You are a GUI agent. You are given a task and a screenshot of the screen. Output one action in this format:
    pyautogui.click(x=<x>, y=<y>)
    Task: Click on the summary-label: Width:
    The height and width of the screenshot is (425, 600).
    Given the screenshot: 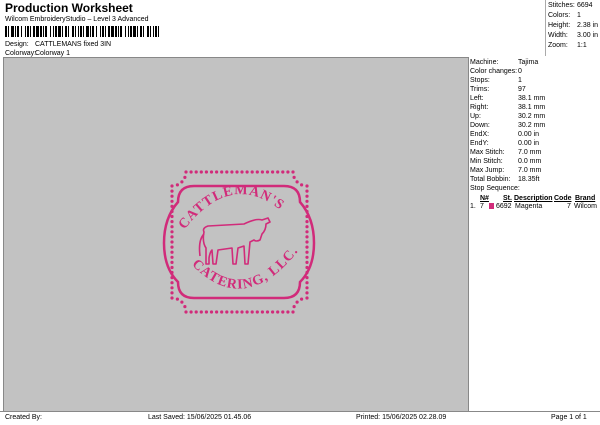 What is the action you would take?
    pyautogui.click(x=558, y=35)
    